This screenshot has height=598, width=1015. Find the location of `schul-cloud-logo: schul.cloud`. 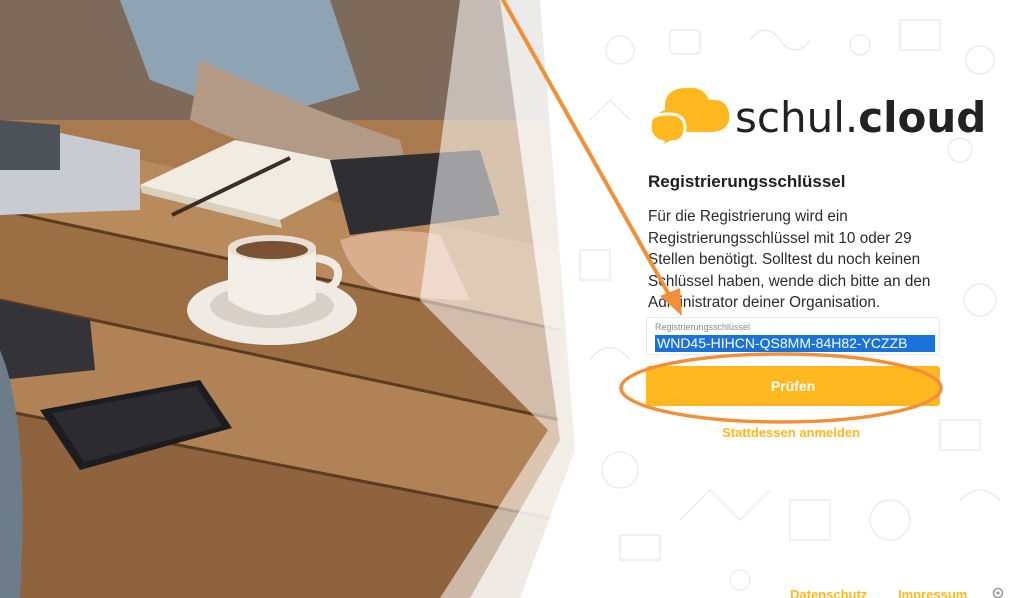

schul-cloud-logo: schul.cloud is located at coordinates (815, 115).